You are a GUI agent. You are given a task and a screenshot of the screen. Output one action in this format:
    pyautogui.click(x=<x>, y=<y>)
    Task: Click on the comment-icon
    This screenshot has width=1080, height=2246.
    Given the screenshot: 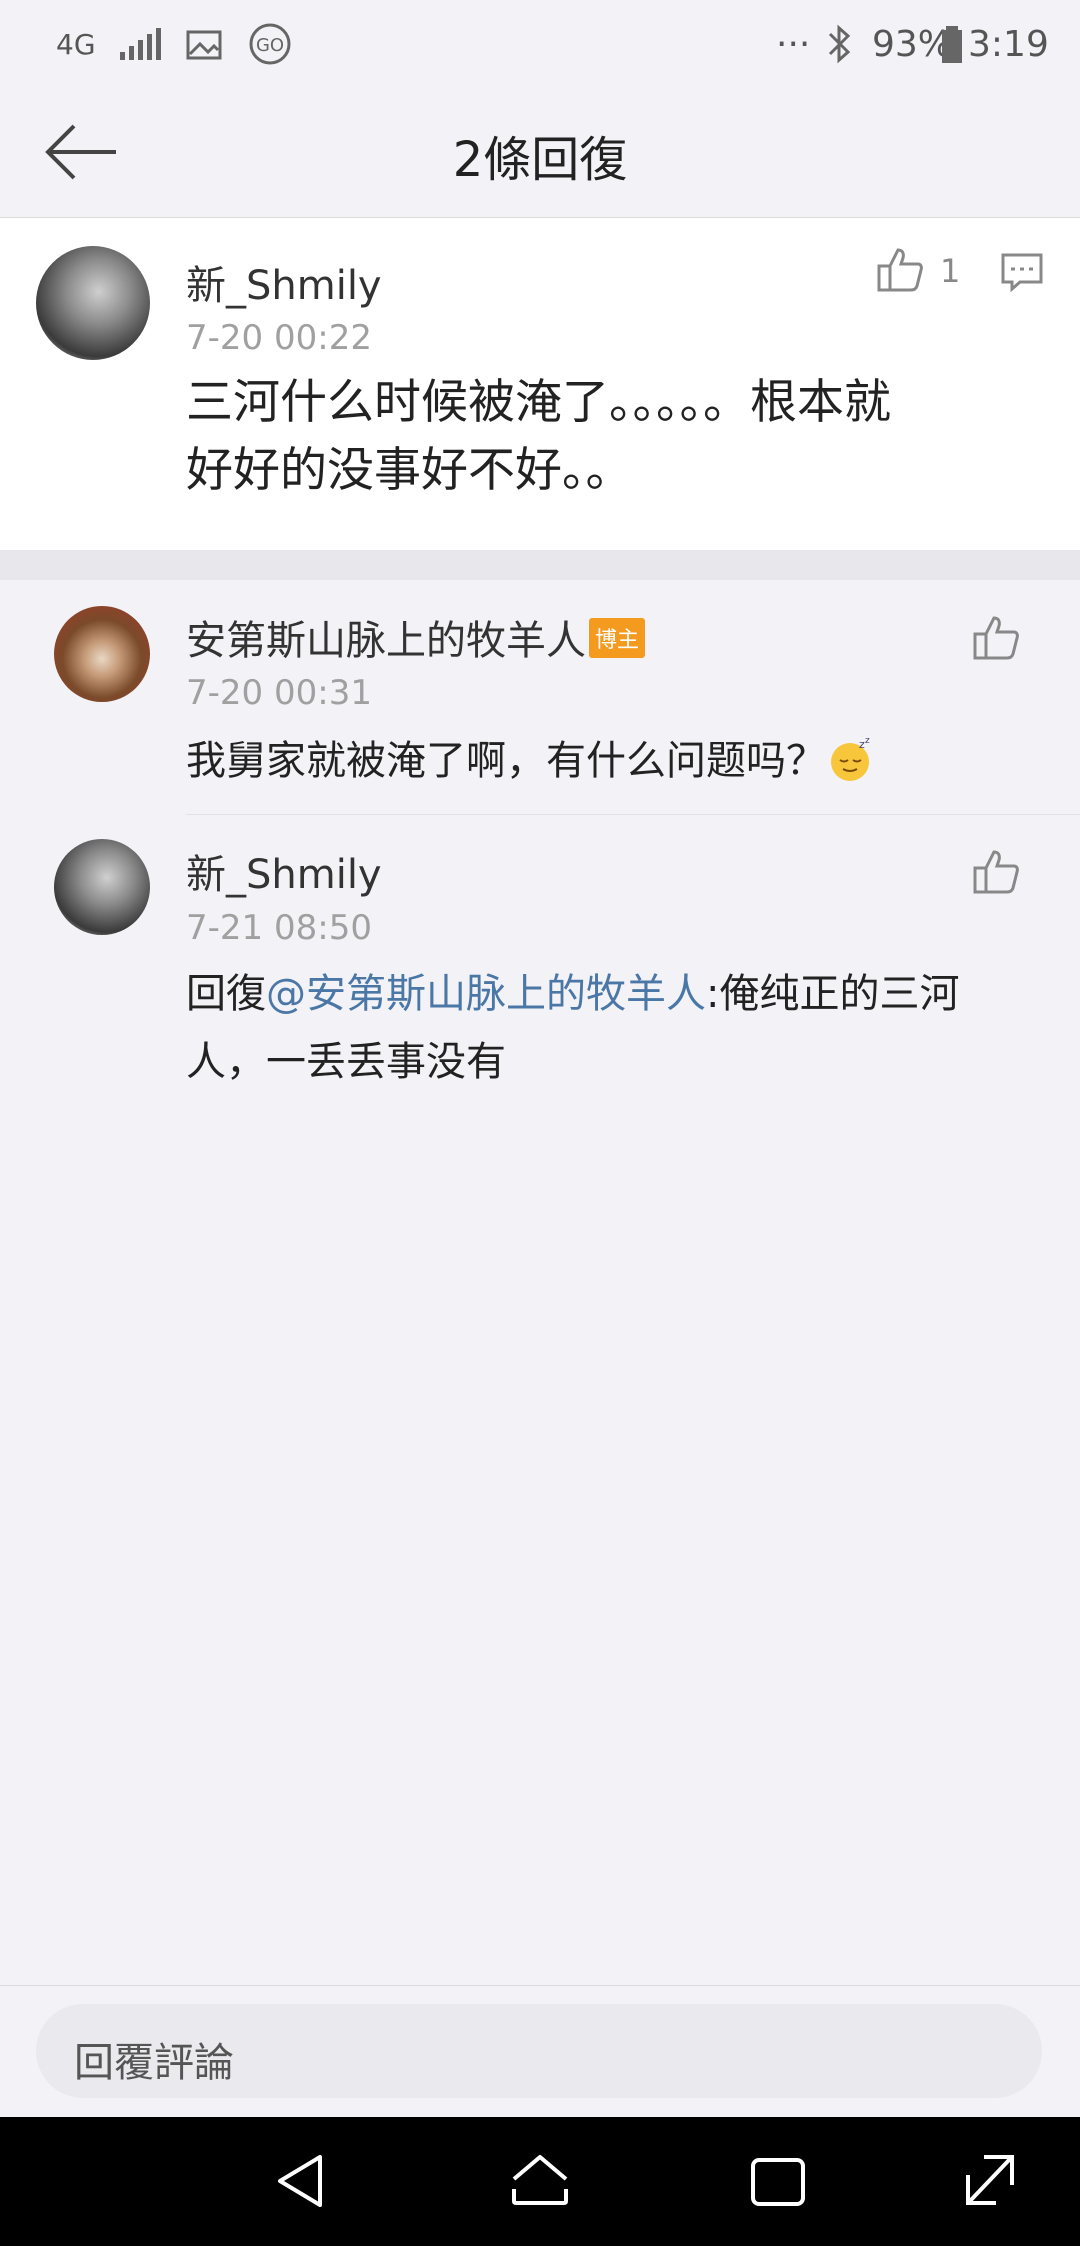 What is the action you would take?
    pyautogui.click(x=1022, y=272)
    